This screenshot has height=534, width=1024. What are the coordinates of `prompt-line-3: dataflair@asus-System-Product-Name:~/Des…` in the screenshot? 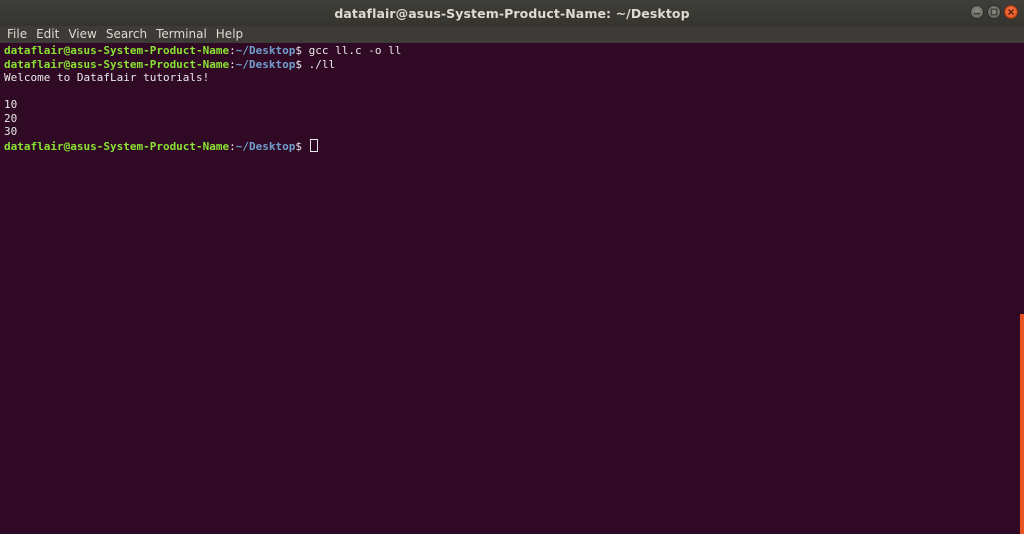 It's located at (512, 145).